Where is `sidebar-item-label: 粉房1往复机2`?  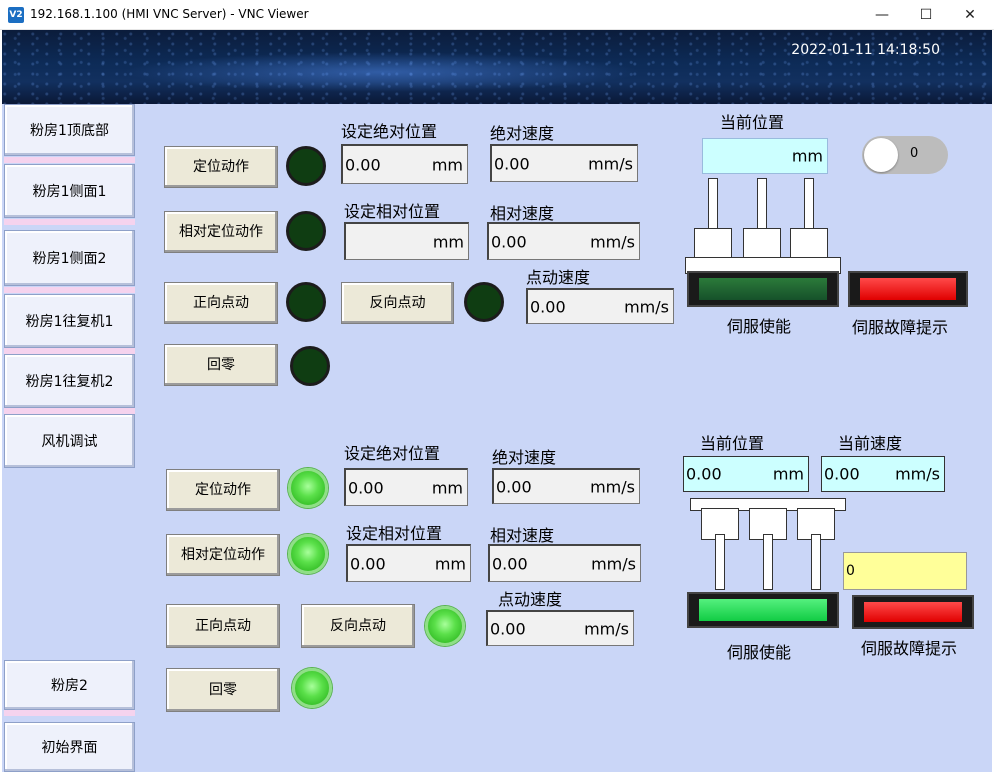 sidebar-item-label: 粉房1往复机2 is located at coordinates (69, 382).